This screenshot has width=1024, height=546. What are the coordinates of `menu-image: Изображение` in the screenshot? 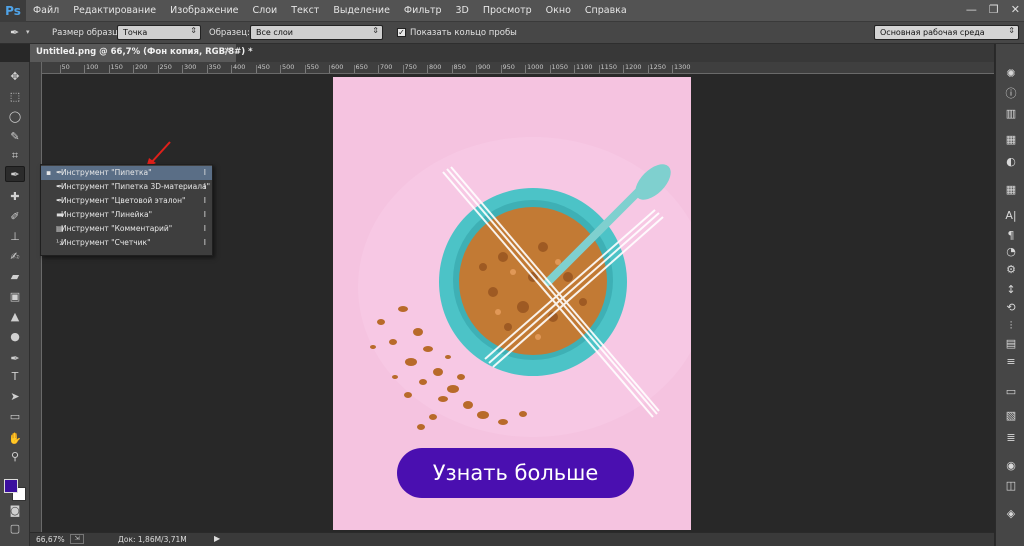 It's located at (204, 11).